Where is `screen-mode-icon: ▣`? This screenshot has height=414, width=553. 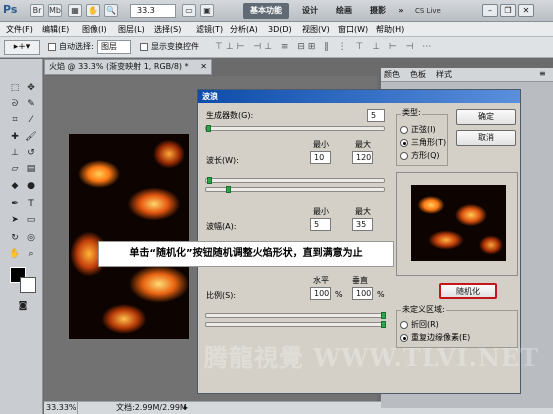 screen-mode-icon: ▣ is located at coordinates (207, 10).